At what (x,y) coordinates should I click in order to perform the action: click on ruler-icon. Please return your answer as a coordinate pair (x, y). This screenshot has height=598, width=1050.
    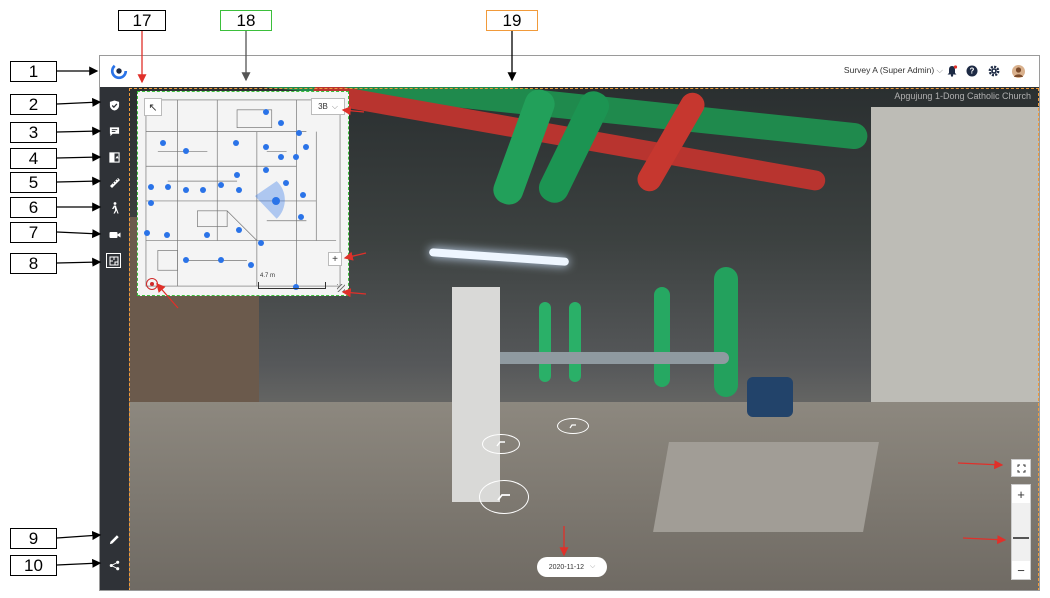
    Looking at the image, I should click on (114, 182).